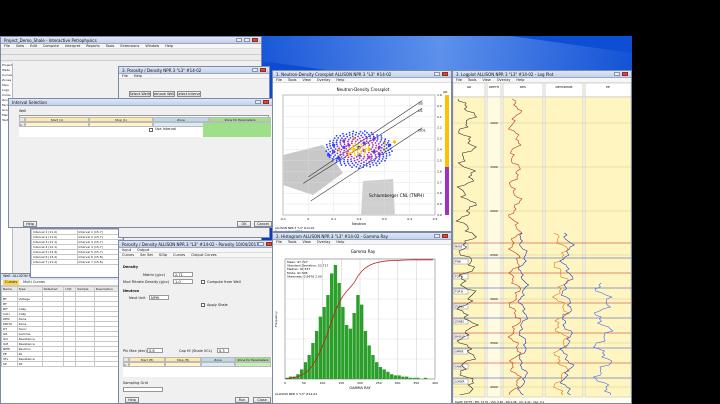 The width and height of the screenshot is (720, 404). I want to click on select-wells-button: Select Wells, so click(140, 94).